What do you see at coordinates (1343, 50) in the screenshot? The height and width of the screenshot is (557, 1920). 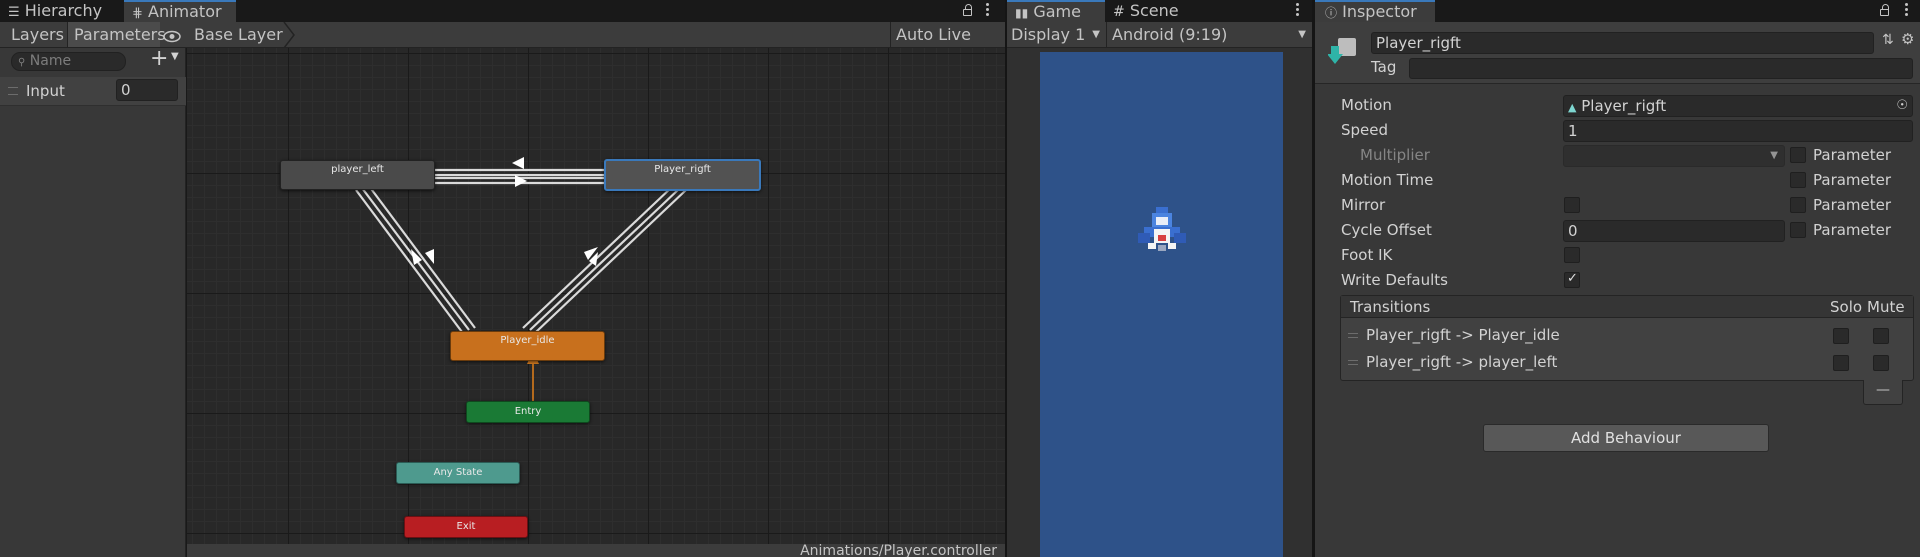 I see `state-icon` at bounding box center [1343, 50].